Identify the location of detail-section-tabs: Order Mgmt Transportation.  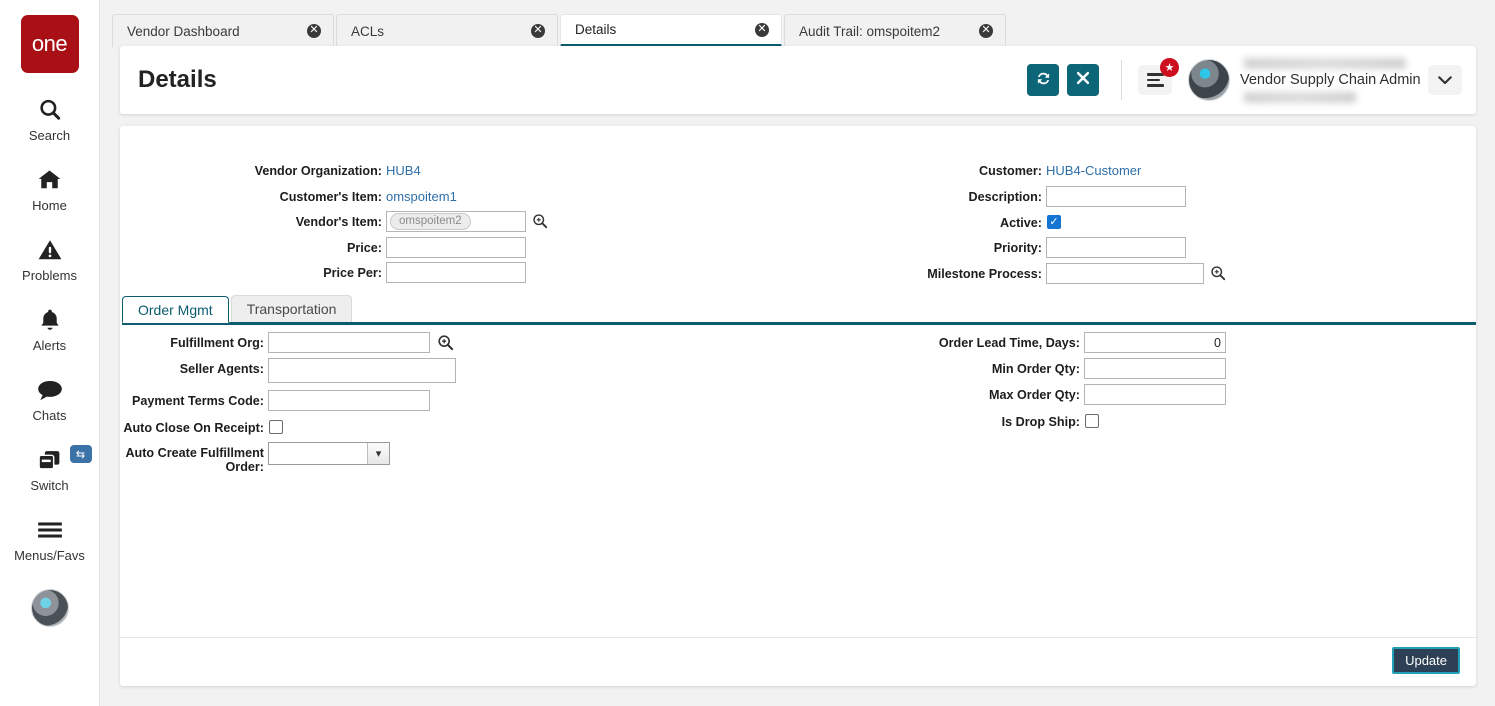
(799, 310).